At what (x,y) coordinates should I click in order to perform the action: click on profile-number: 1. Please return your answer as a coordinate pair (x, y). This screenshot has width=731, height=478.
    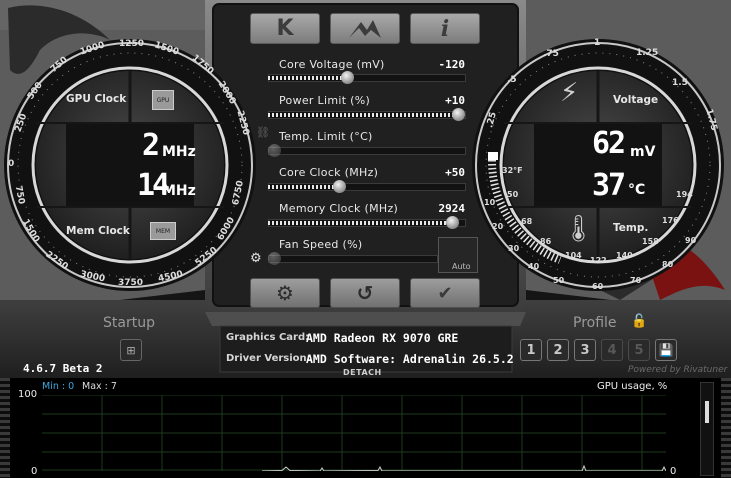
    Looking at the image, I should click on (531, 350).